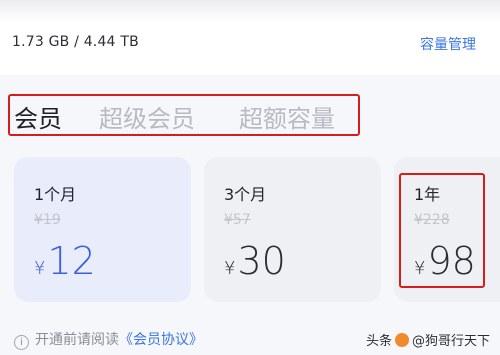 The image size is (500, 355). What do you see at coordinates (38, 116) in the screenshot?
I see `tab-membership: 会员` at bounding box center [38, 116].